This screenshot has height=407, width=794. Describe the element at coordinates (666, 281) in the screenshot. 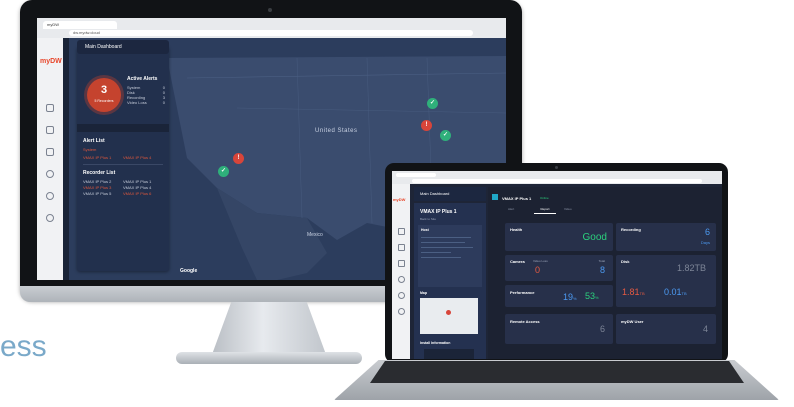

I see `disk-card: Disk 1.82TB 1.81TB 0.01TB` at that location.